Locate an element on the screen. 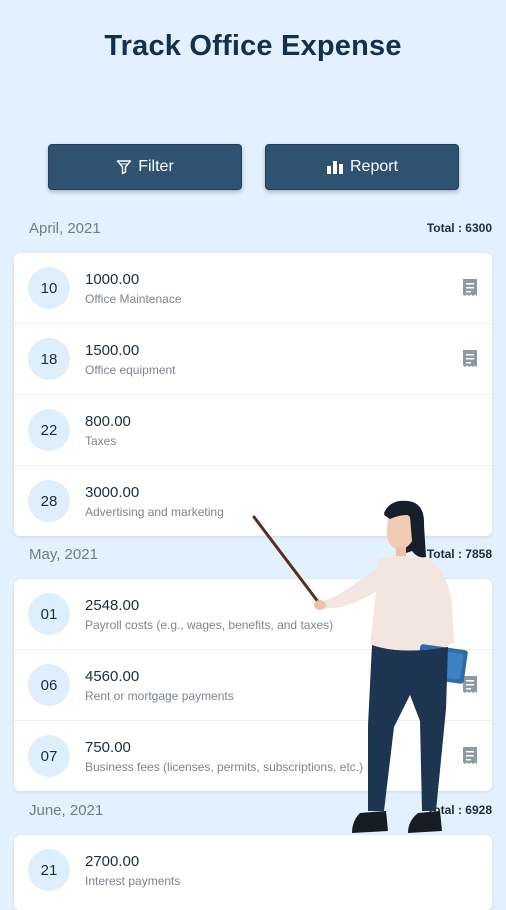  expense-description: Taxes is located at coordinates (101, 441).